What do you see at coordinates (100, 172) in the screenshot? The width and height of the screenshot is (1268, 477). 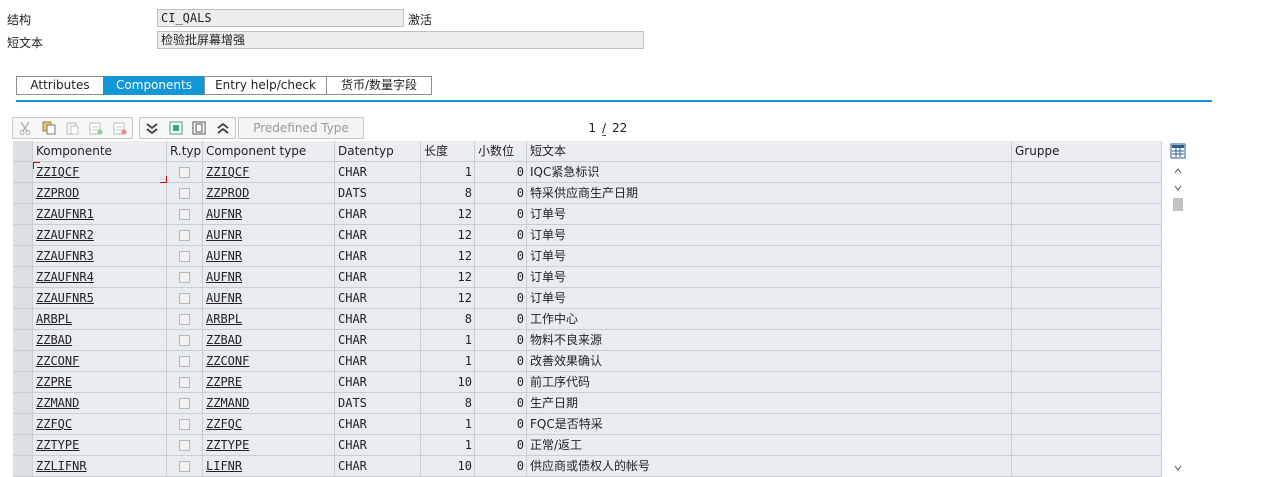 I see `cell-komponente: ZZIQCF` at bounding box center [100, 172].